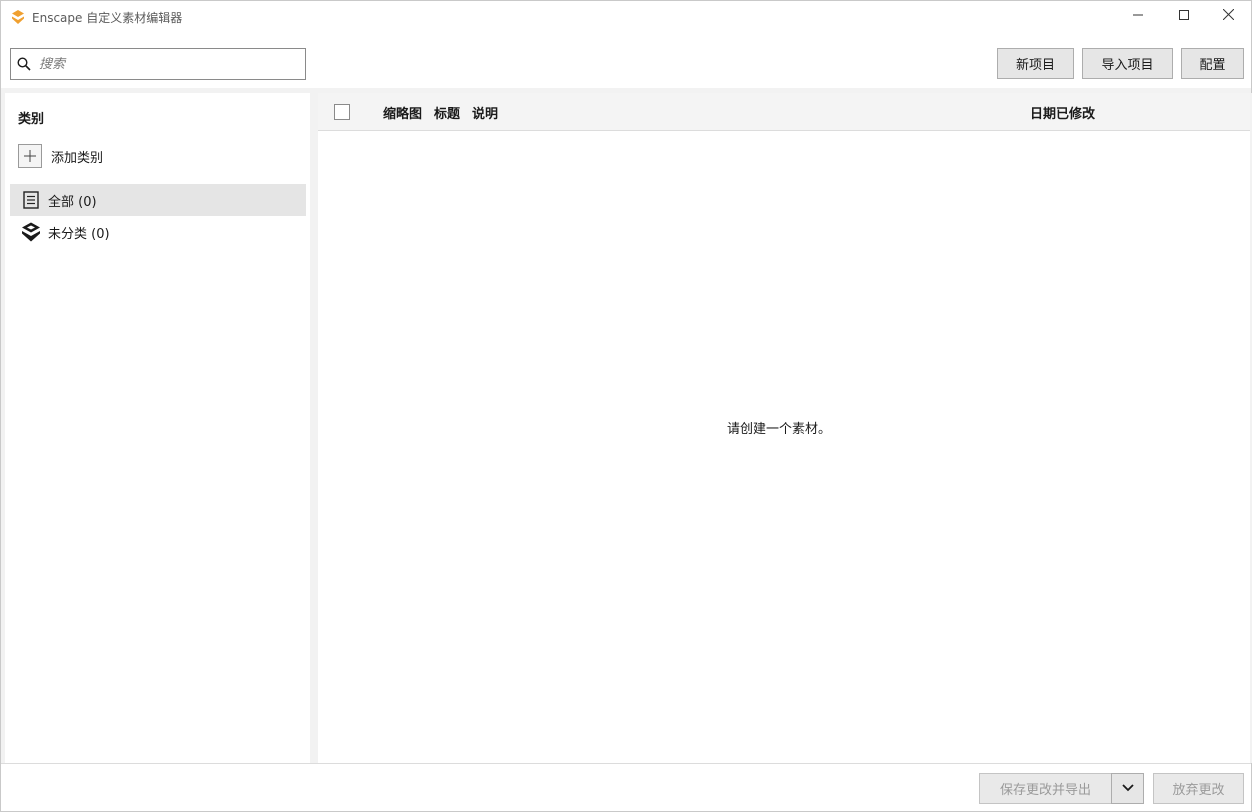  I want to click on search-input, so click(169, 64).